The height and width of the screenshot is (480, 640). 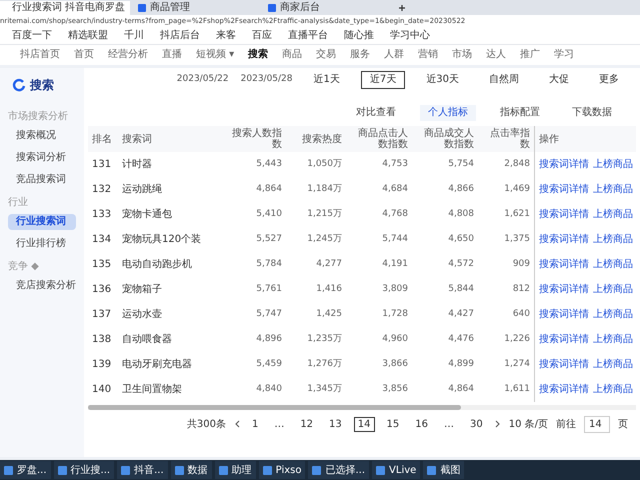 I want to click on sidebar-item: 竞店搜索分析, so click(x=42, y=286).